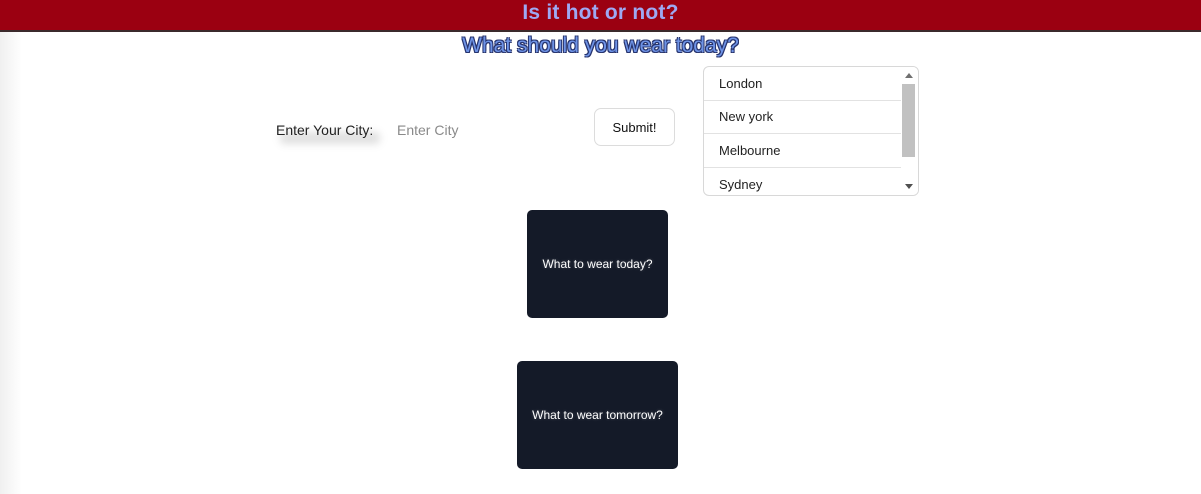 Image resolution: width=1201 pixels, height=494 pixels. I want to click on top-banner: Is it hot or not?, so click(600, 16).